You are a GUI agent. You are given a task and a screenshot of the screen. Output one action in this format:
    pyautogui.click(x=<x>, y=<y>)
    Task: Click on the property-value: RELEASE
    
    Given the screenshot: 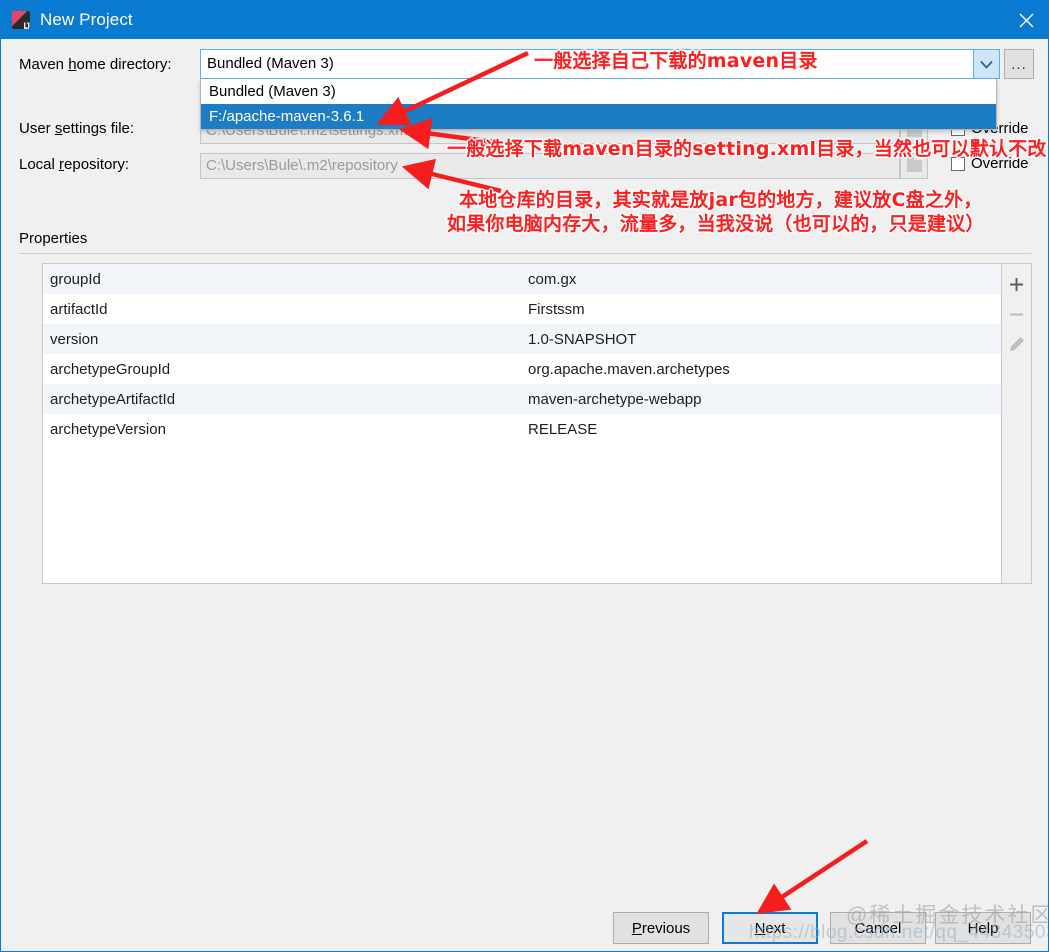 What is the action you would take?
    pyautogui.click(x=563, y=429)
    